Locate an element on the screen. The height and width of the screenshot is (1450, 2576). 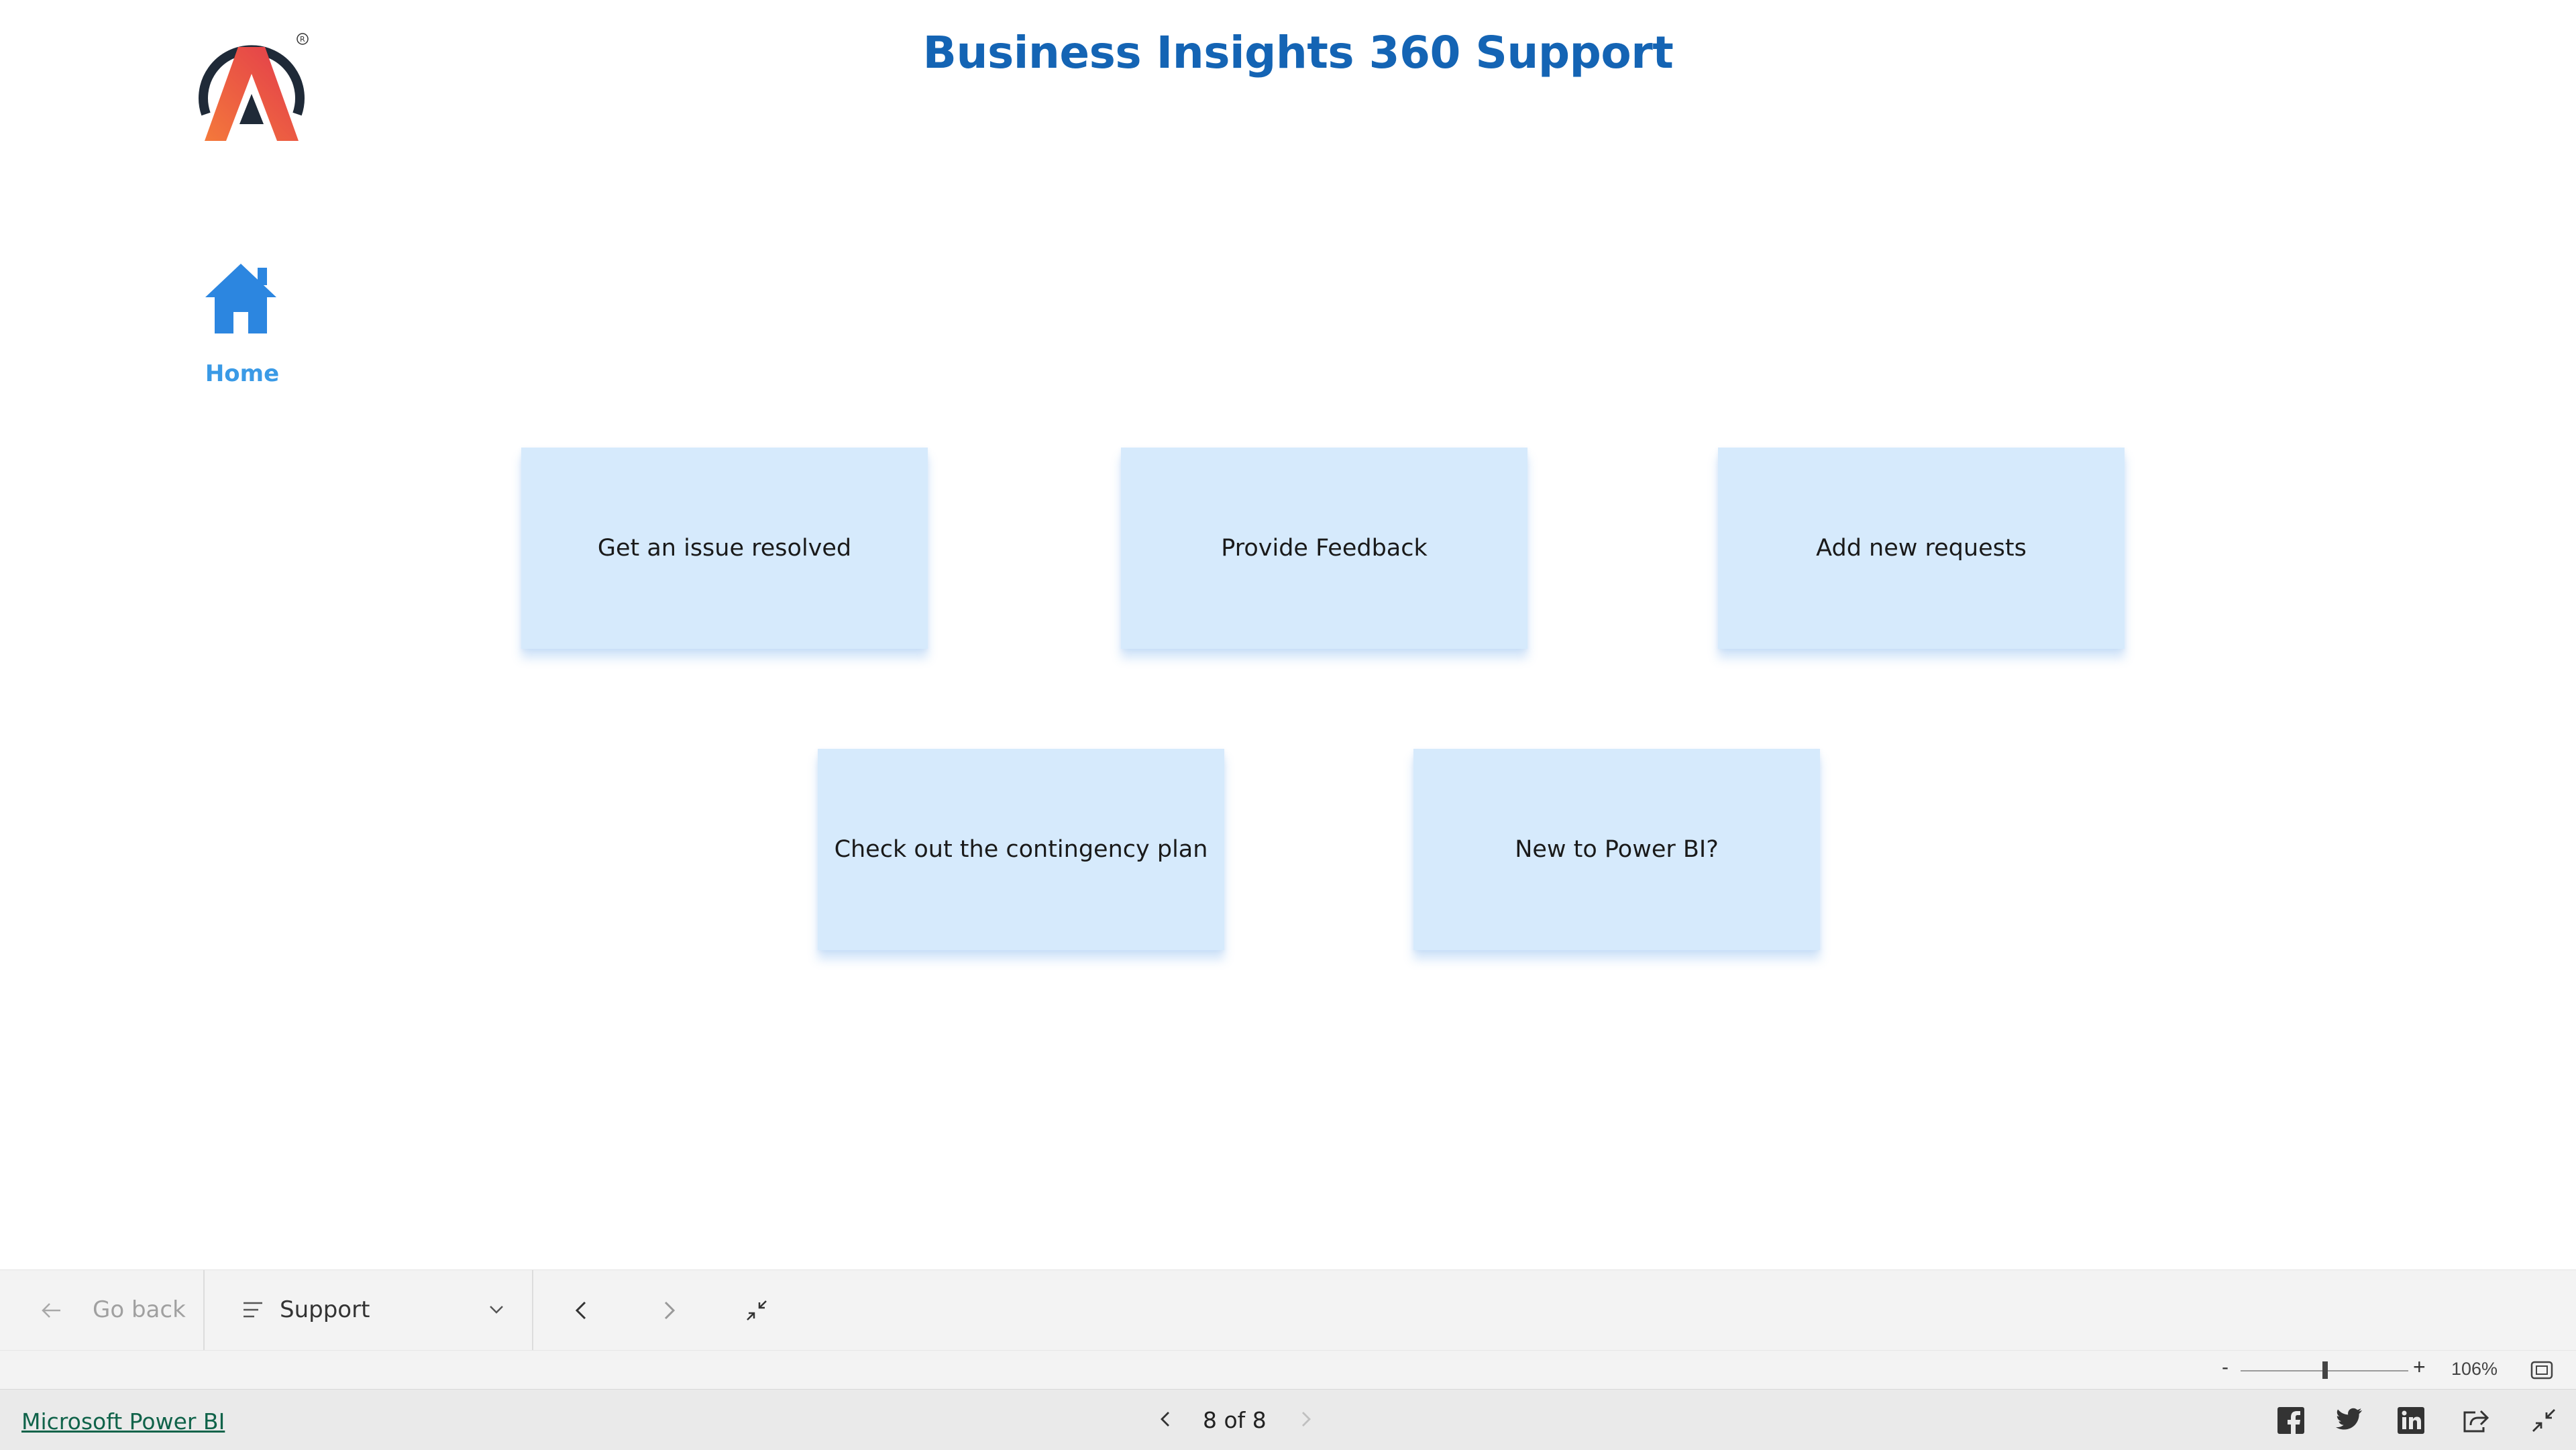
collapse-icon is located at coordinates (756, 1310).